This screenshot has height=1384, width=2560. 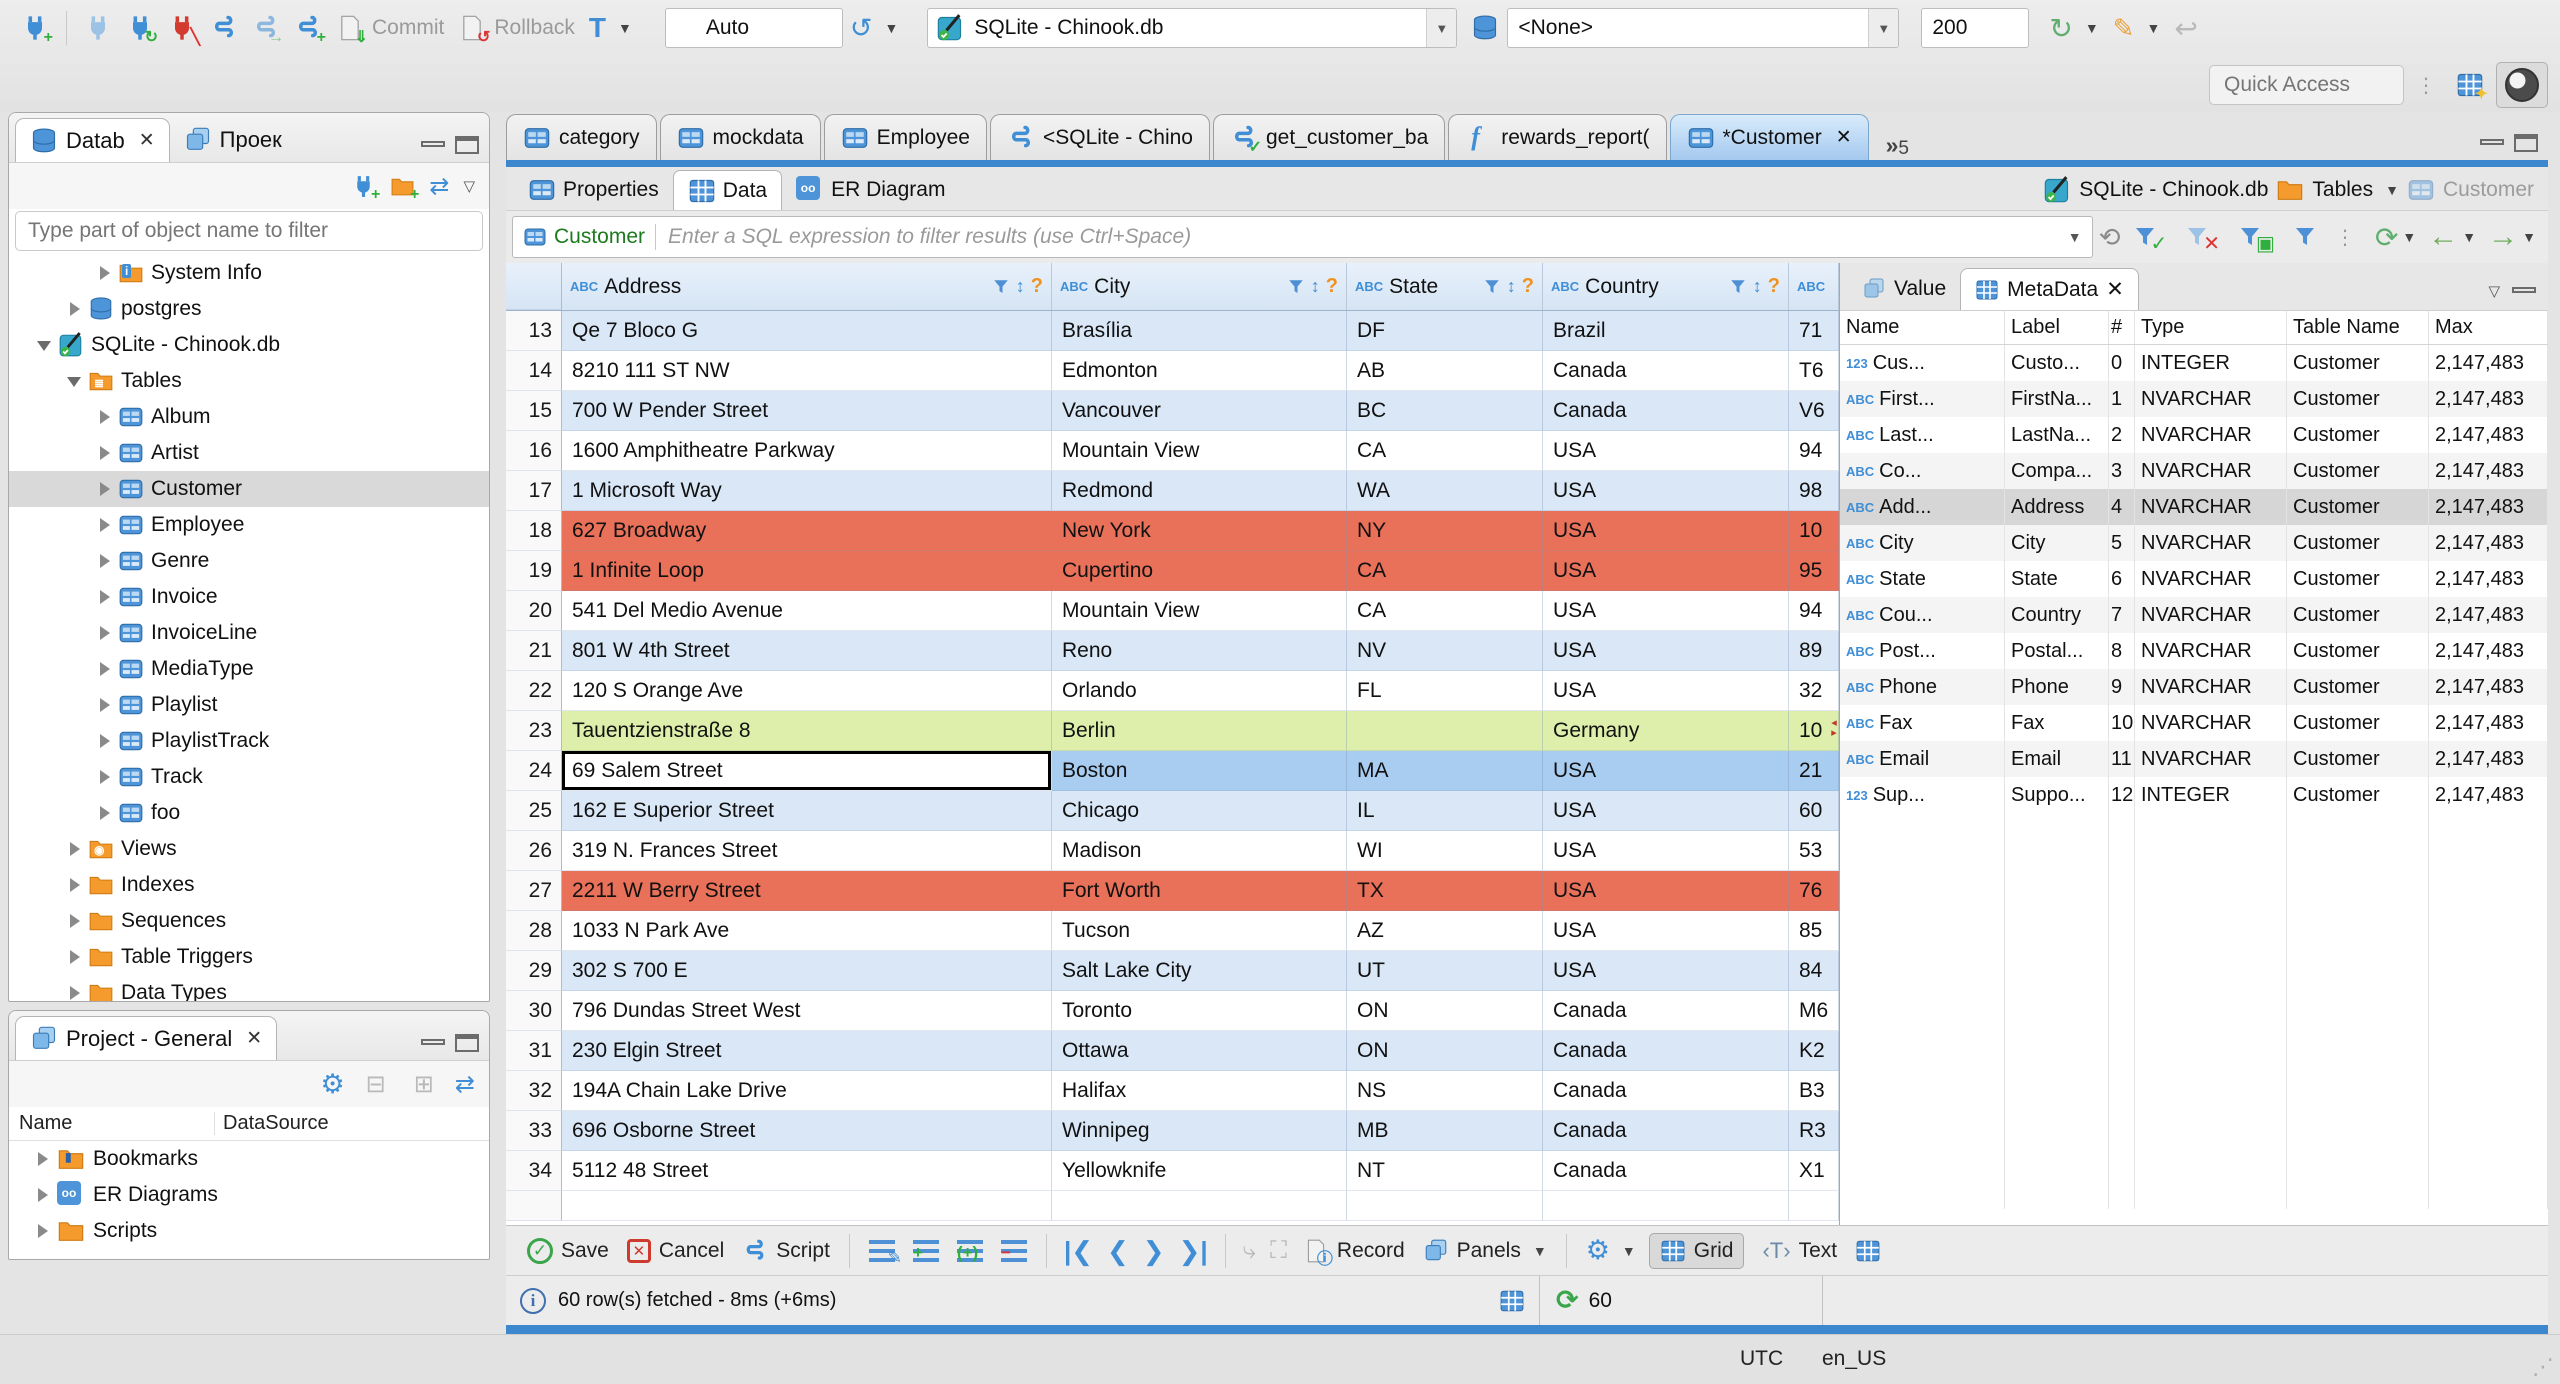 What do you see at coordinates (807, 771) in the screenshot?
I see `cell-address: 69 Salem Street` at bounding box center [807, 771].